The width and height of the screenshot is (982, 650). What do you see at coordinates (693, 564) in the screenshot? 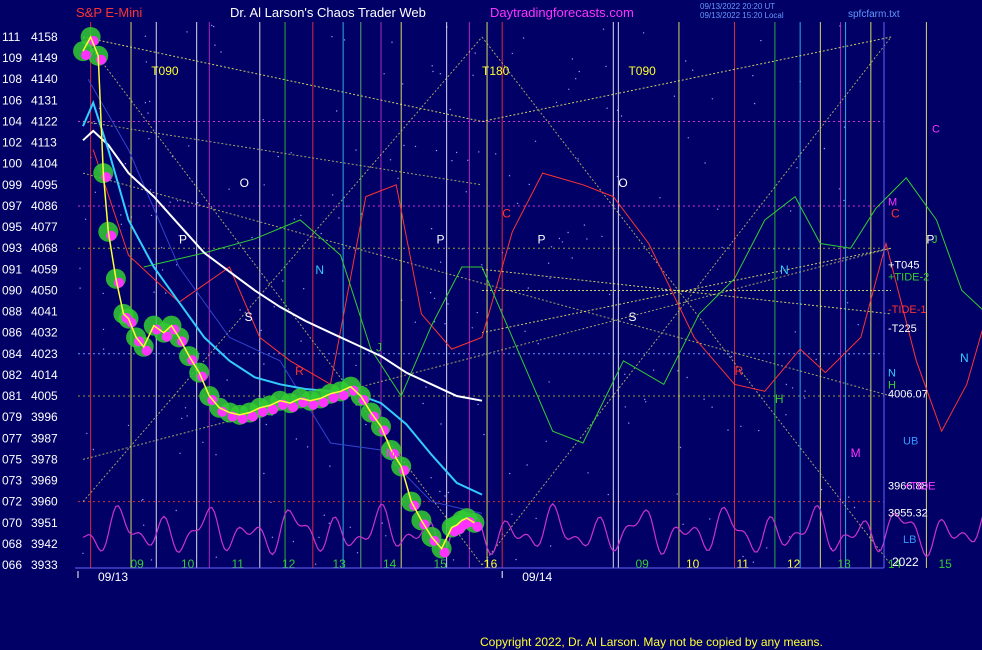
I see `x-tick-label: 10` at bounding box center [693, 564].